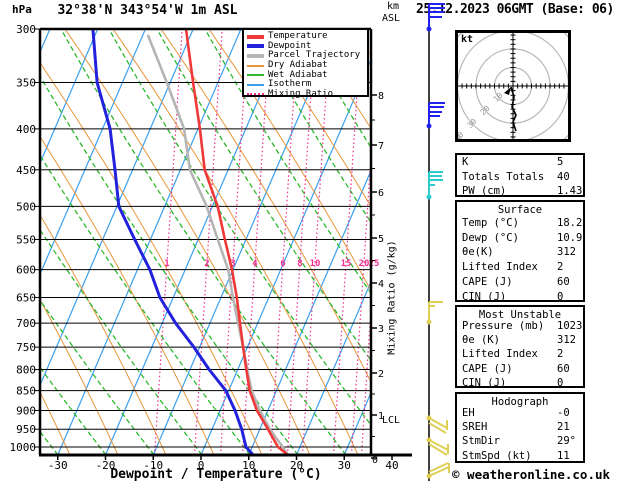  Describe the element at coordinates (26, 170) in the screenshot. I see `pressure-tick-label: 450` at that location.